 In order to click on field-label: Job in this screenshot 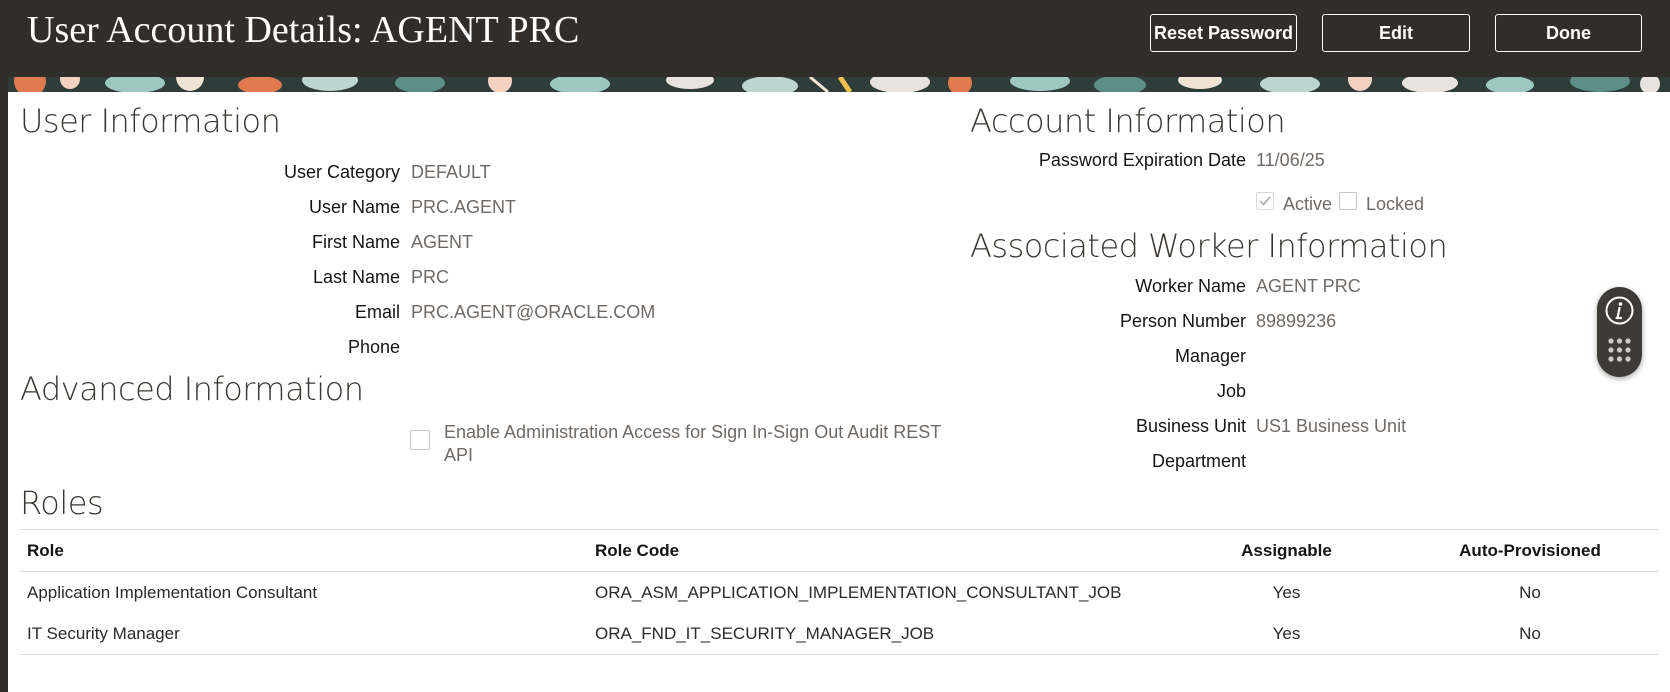, I will do `click(1231, 391)`.